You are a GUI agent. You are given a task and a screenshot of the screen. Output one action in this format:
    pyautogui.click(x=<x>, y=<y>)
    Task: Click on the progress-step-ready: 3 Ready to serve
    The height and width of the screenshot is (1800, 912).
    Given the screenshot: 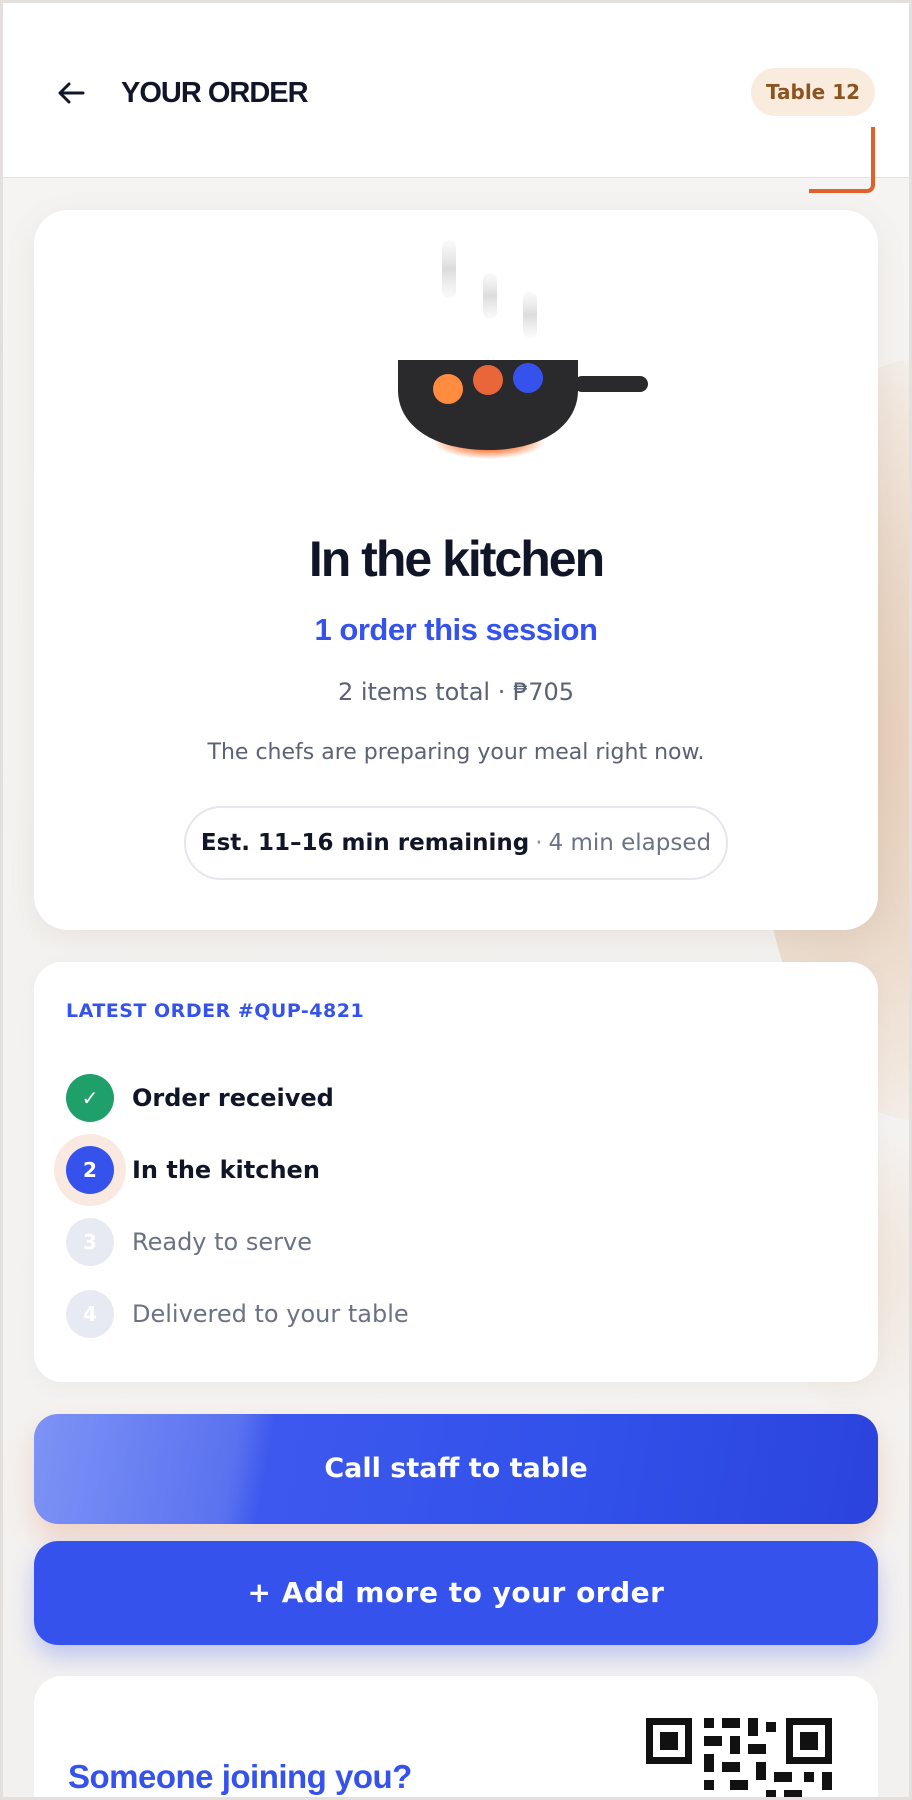 What is the action you would take?
    pyautogui.click(x=446, y=1242)
    